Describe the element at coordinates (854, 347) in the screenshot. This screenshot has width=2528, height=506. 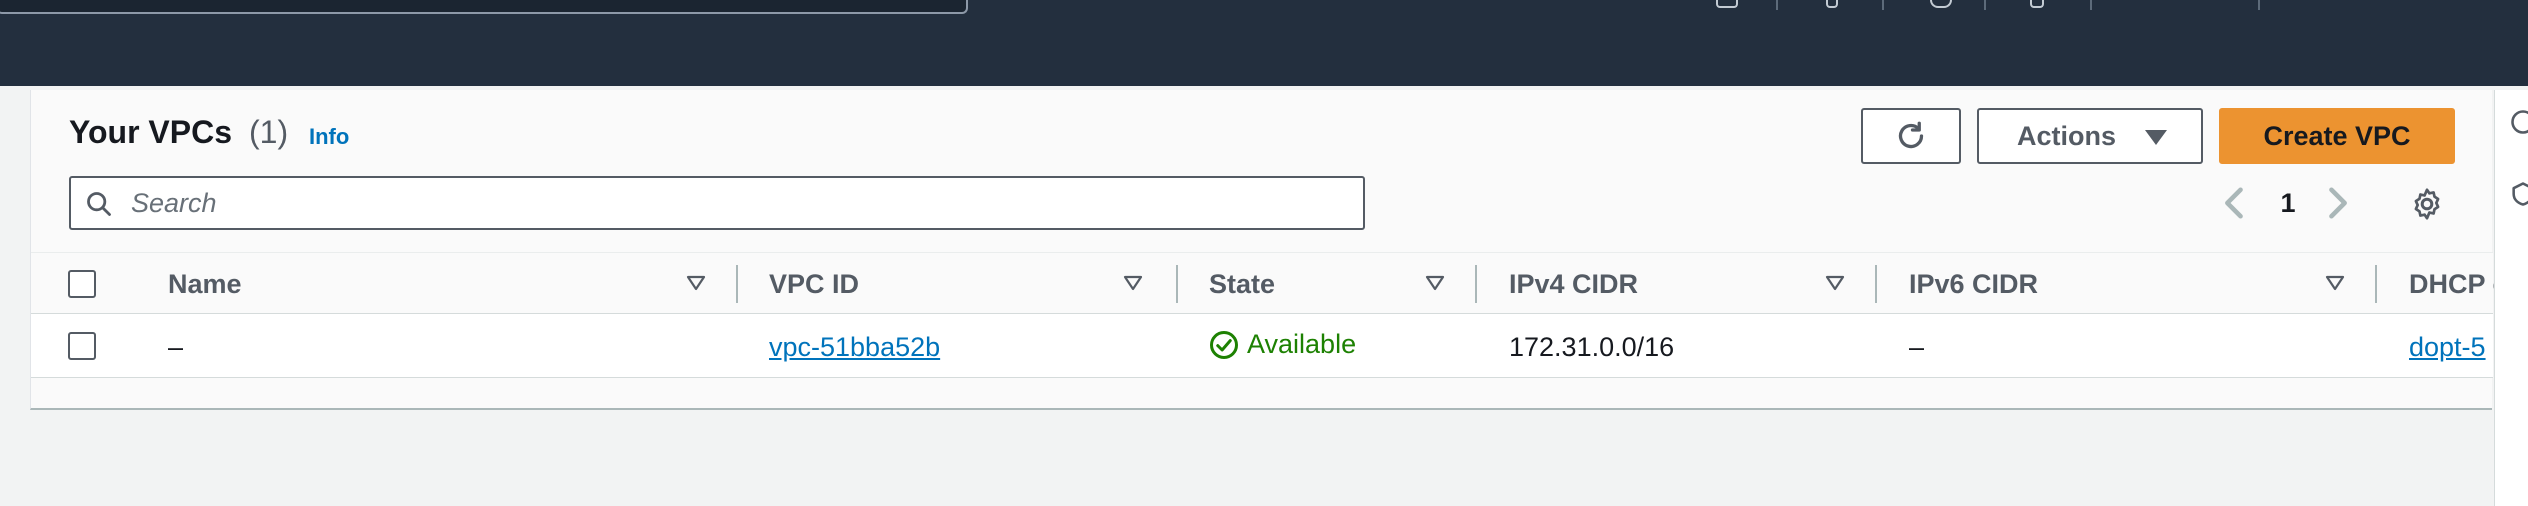
I see `cell-vpc-id-link: vpc-51bba52b` at that location.